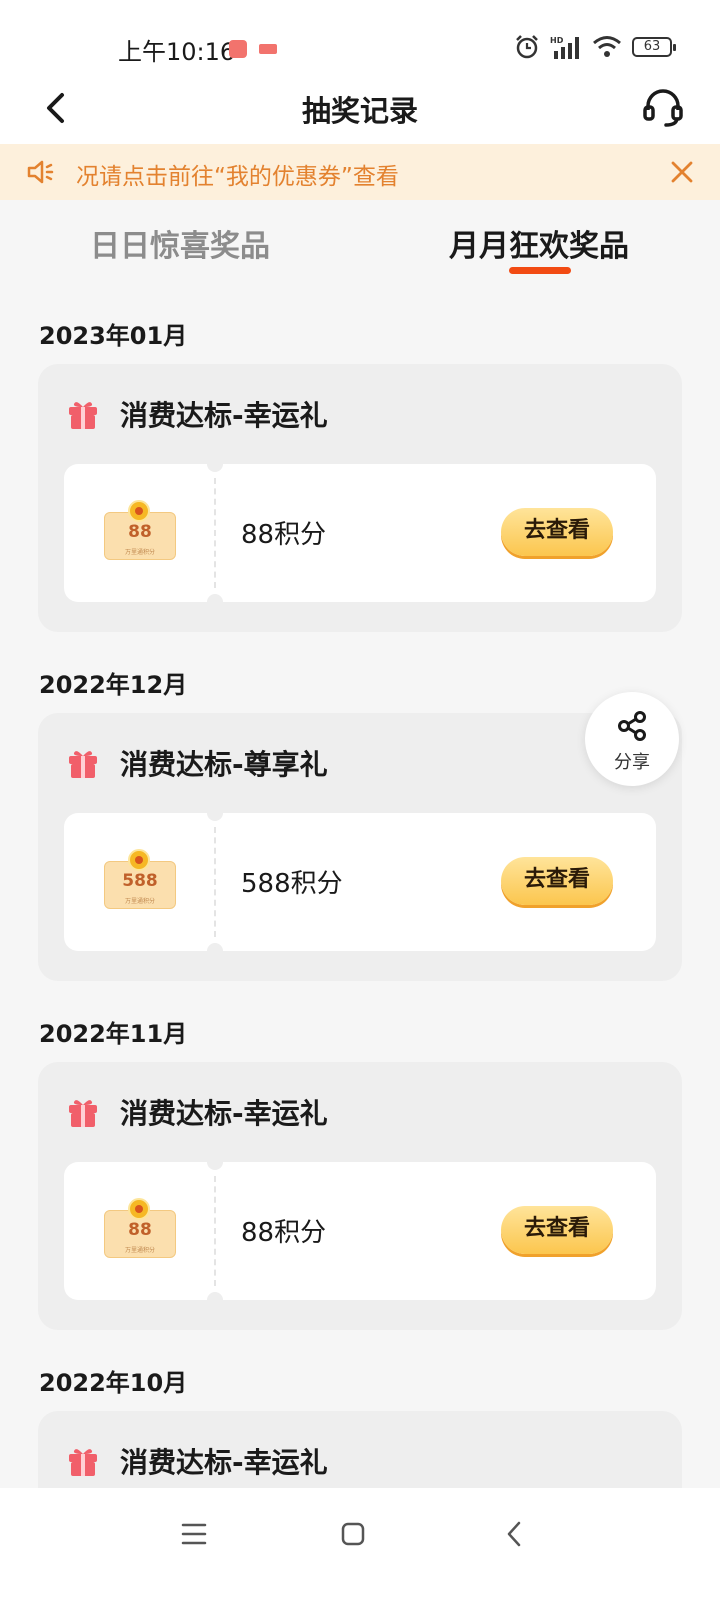  I want to click on home-button, so click(353, 1534).